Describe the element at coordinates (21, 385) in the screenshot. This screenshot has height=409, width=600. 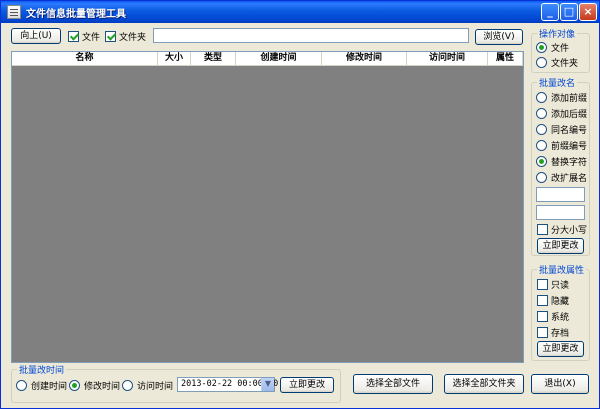
I see `radio-created-time` at that location.